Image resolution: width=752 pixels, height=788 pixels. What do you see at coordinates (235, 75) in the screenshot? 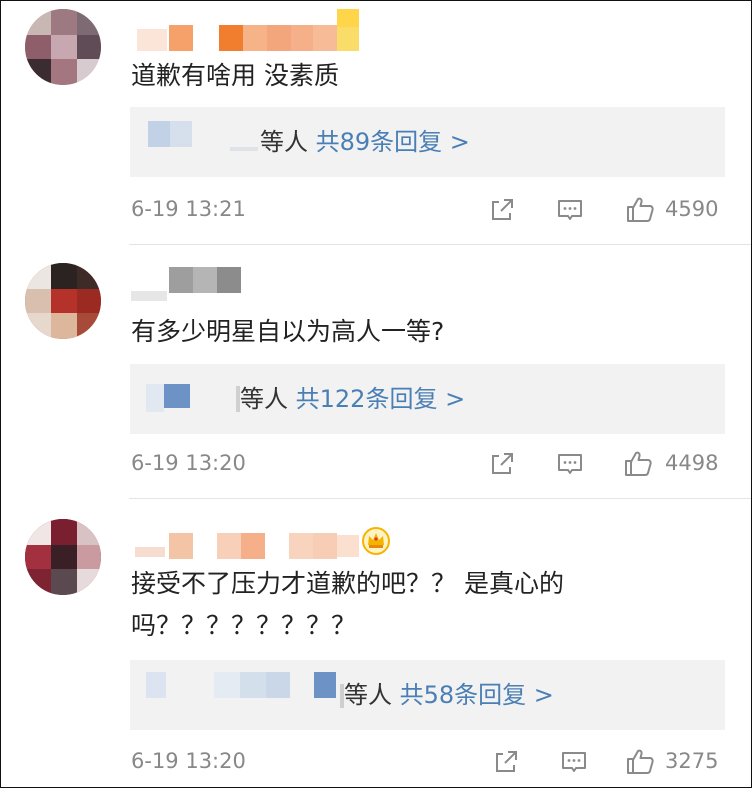
I see `comment-text: 道歉有啥用 没素质` at bounding box center [235, 75].